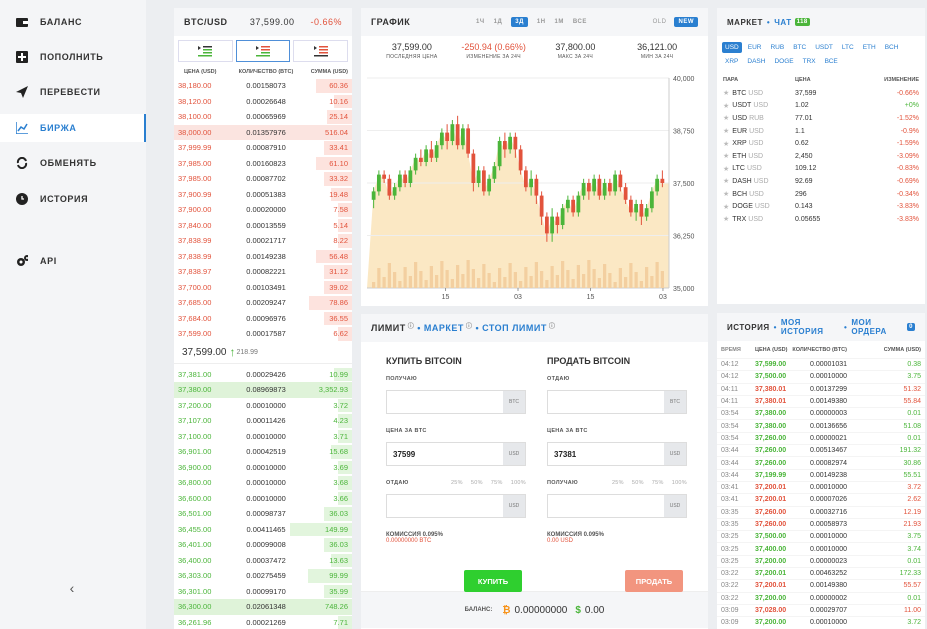  What do you see at coordinates (638, 483) in the screenshot?
I see `sell-pct-50: 50%` at bounding box center [638, 483].